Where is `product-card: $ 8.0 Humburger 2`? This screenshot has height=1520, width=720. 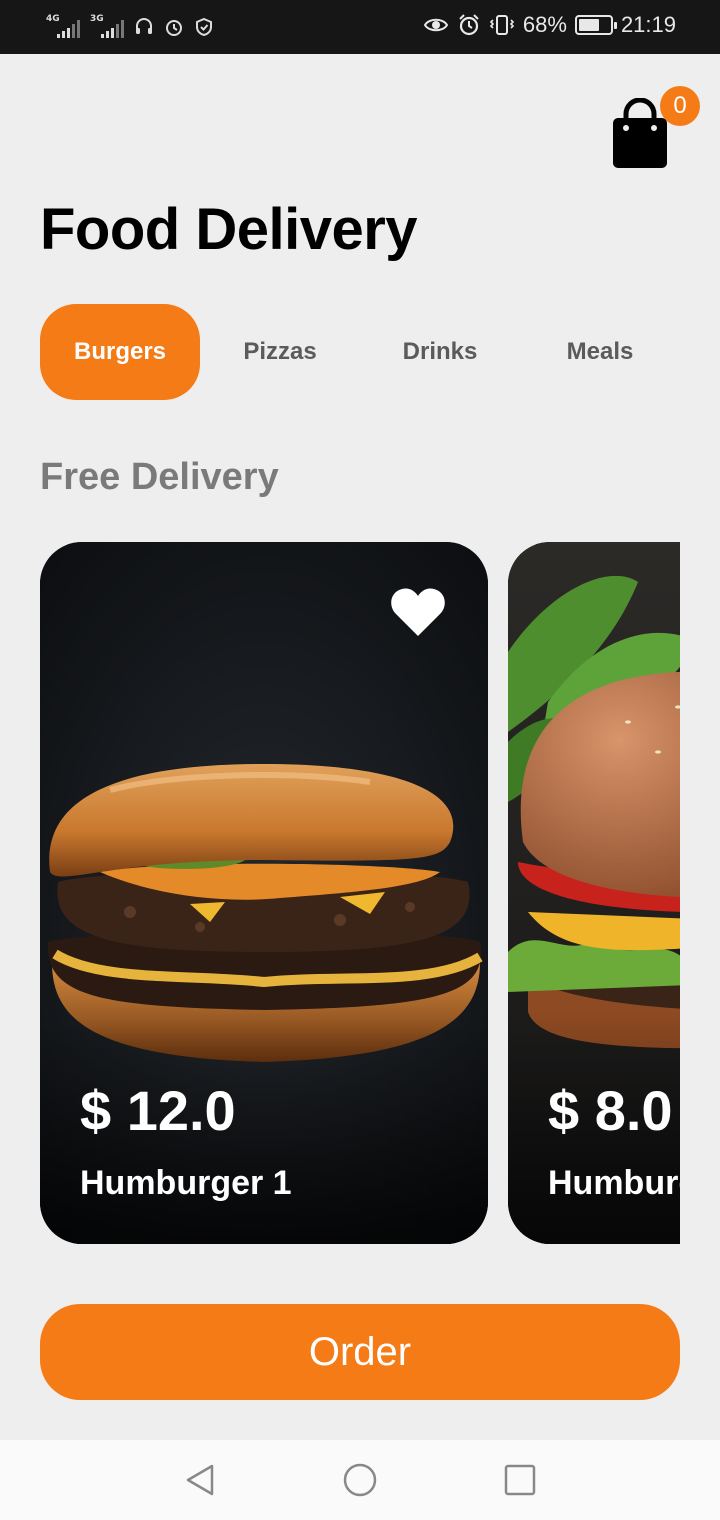 product-card: $ 8.0 Humburger 2 is located at coordinates (594, 893).